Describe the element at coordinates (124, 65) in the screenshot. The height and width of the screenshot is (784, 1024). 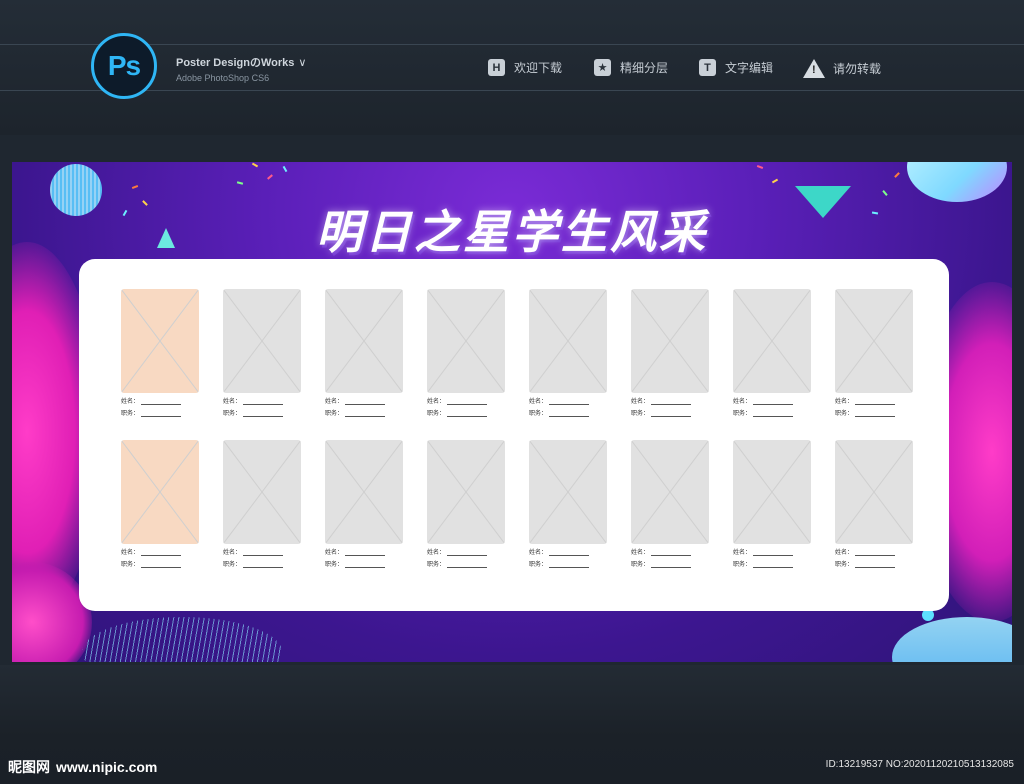
I see `logo-text: Ps` at that location.